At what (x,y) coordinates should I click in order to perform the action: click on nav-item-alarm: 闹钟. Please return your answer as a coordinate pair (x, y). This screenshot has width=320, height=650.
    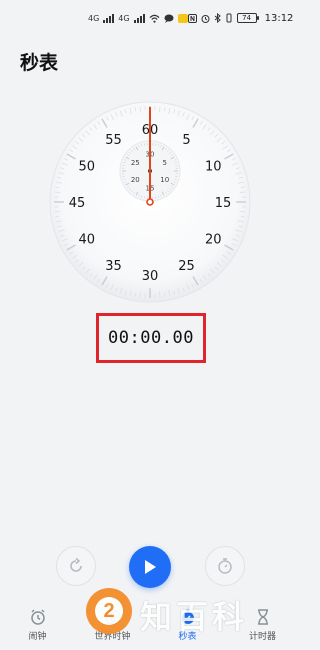
    Looking at the image, I should click on (38, 625).